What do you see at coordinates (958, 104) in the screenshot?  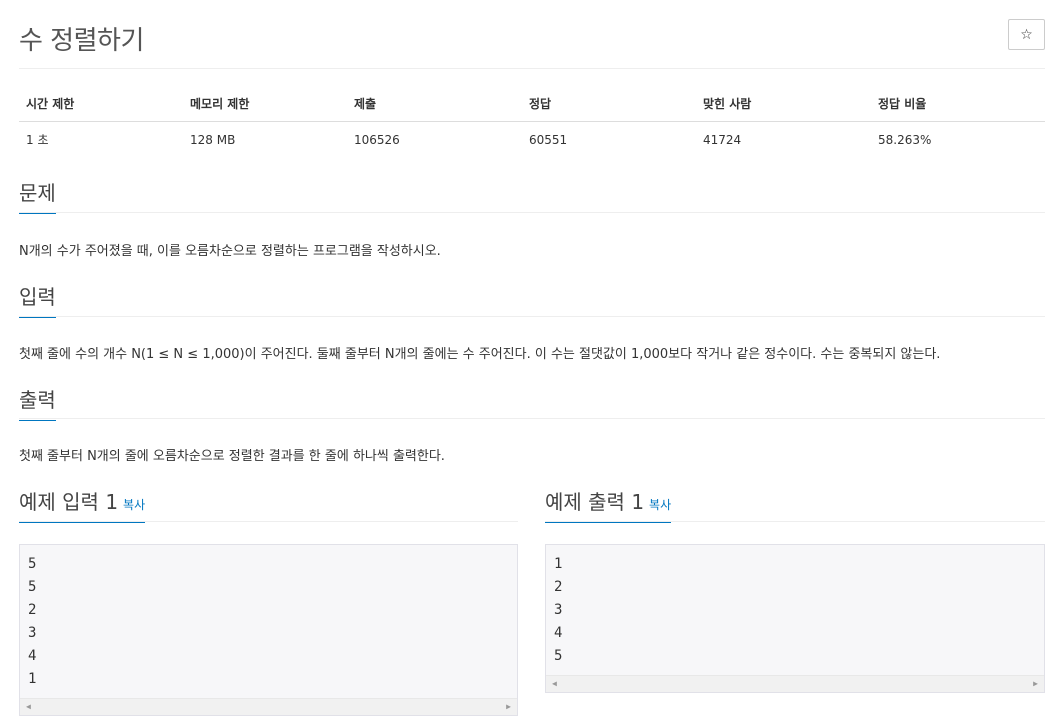 I see `header-accept-ratio: 정답 비율` at bounding box center [958, 104].